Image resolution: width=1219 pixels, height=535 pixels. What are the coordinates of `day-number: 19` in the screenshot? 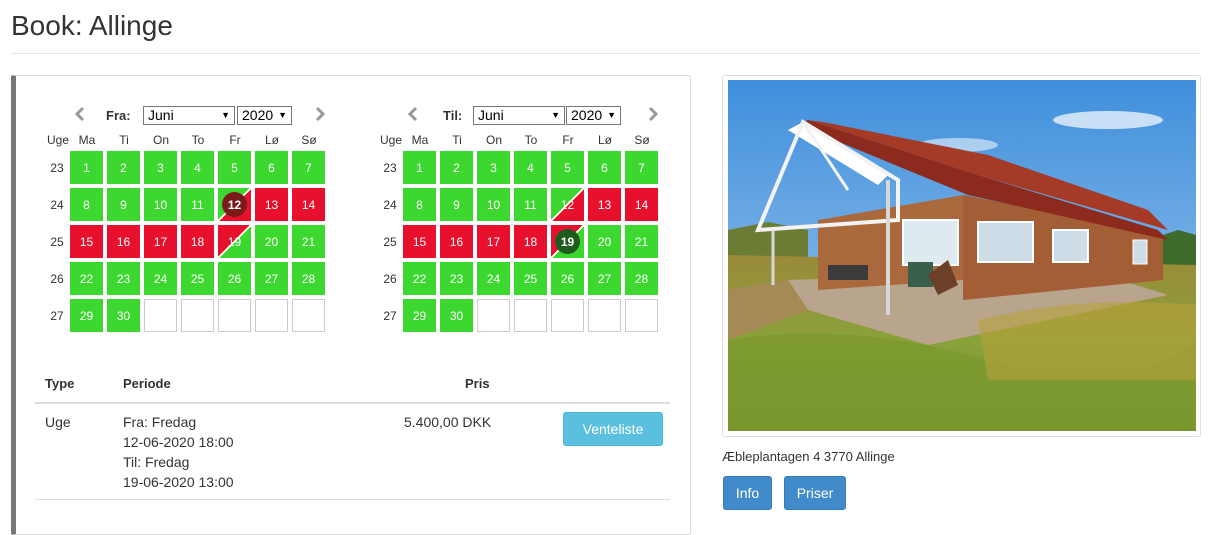 It's located at (234, 241).